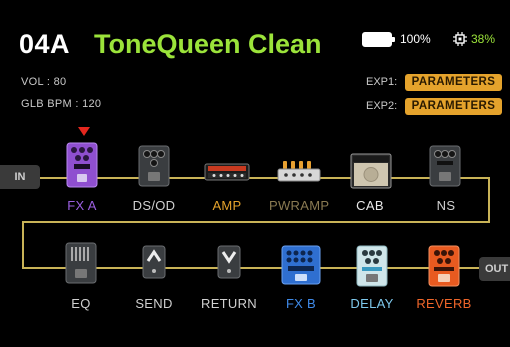  What do you see at coordinates (415, 39) in the screenshot?
I see `battery-percent: 100%` at bounding box center [415, 39].